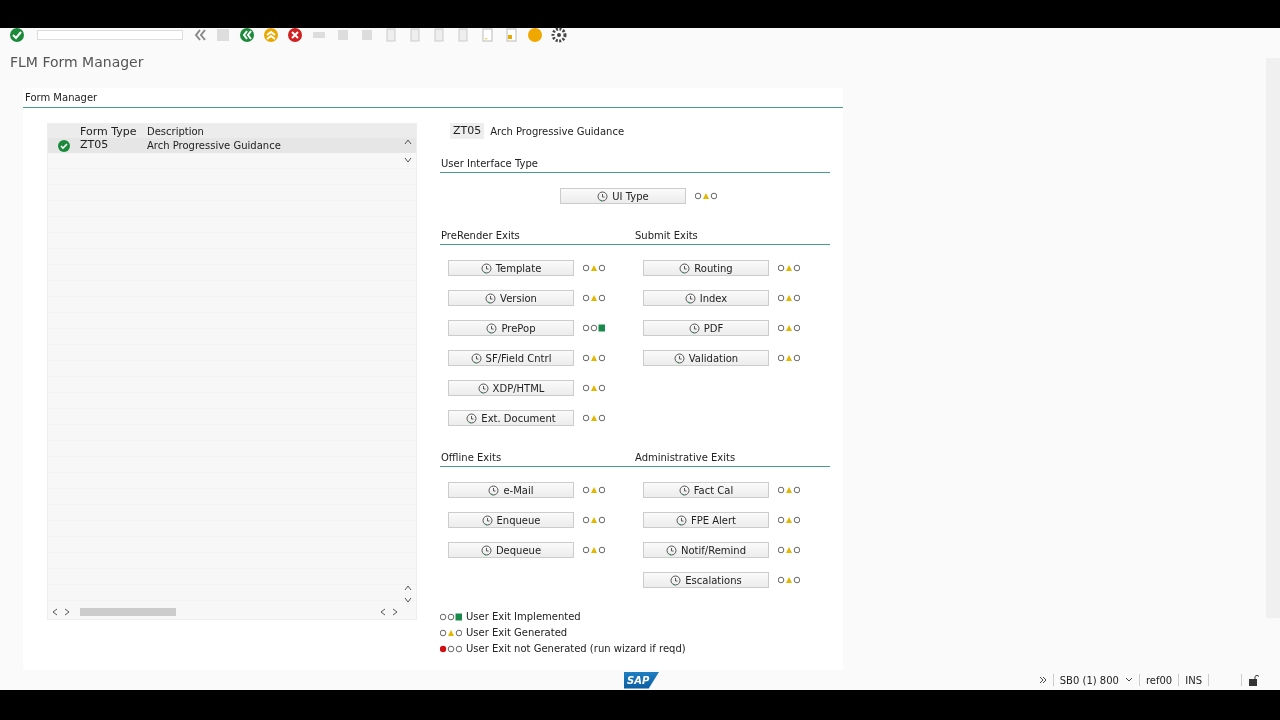 This screenshot has height=720, width=1280. Describe the element at coordinates (511, 268) in the screenshot. I see `exit-button: Template` at that location.